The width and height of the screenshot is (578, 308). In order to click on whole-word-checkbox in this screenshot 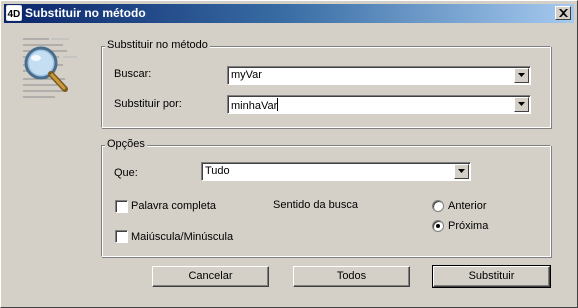, I will do `click(121, 206)`.